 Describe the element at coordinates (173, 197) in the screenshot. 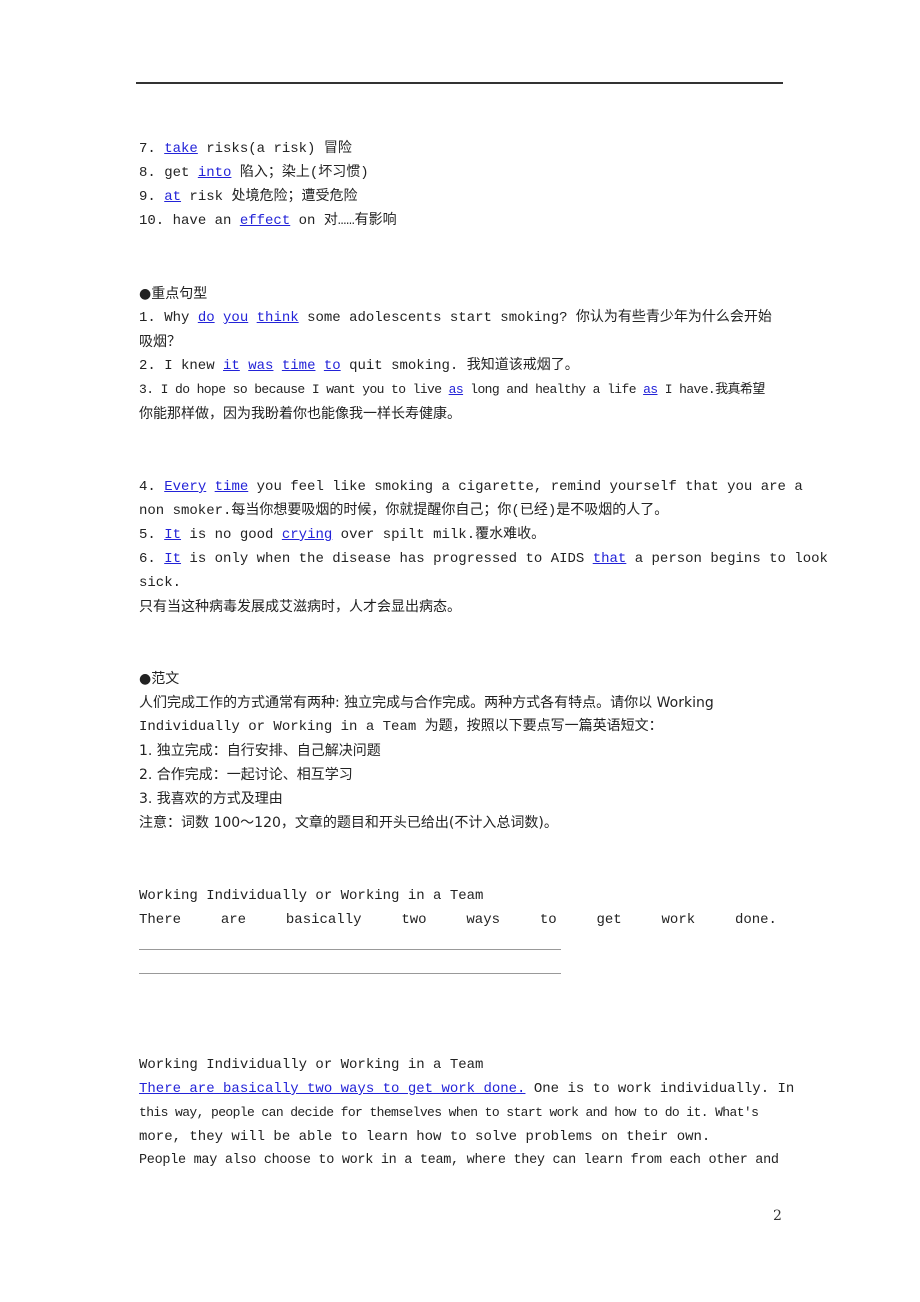

I see `keyword: at` at that location.